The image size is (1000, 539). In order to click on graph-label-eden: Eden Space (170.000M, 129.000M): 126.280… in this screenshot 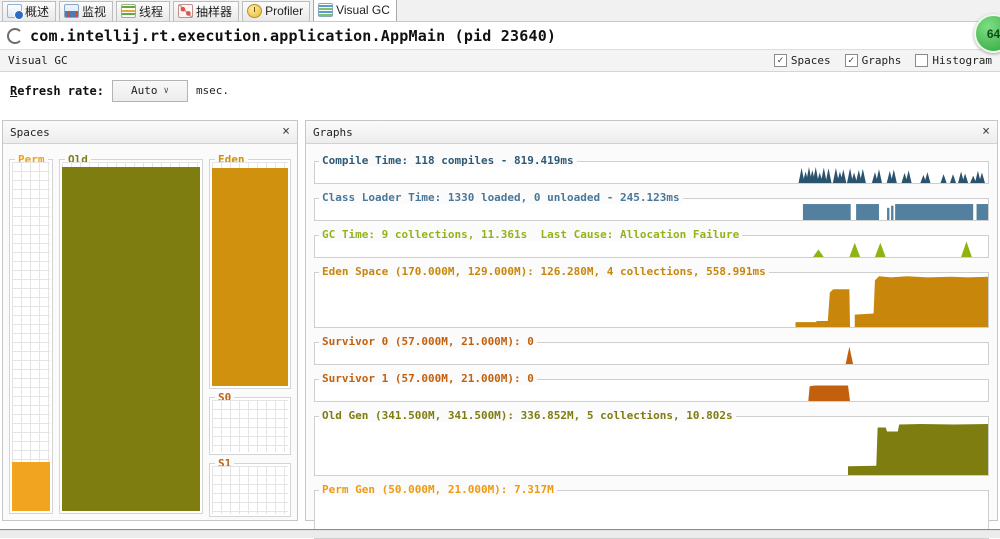, I will do `click(544, 271)`.